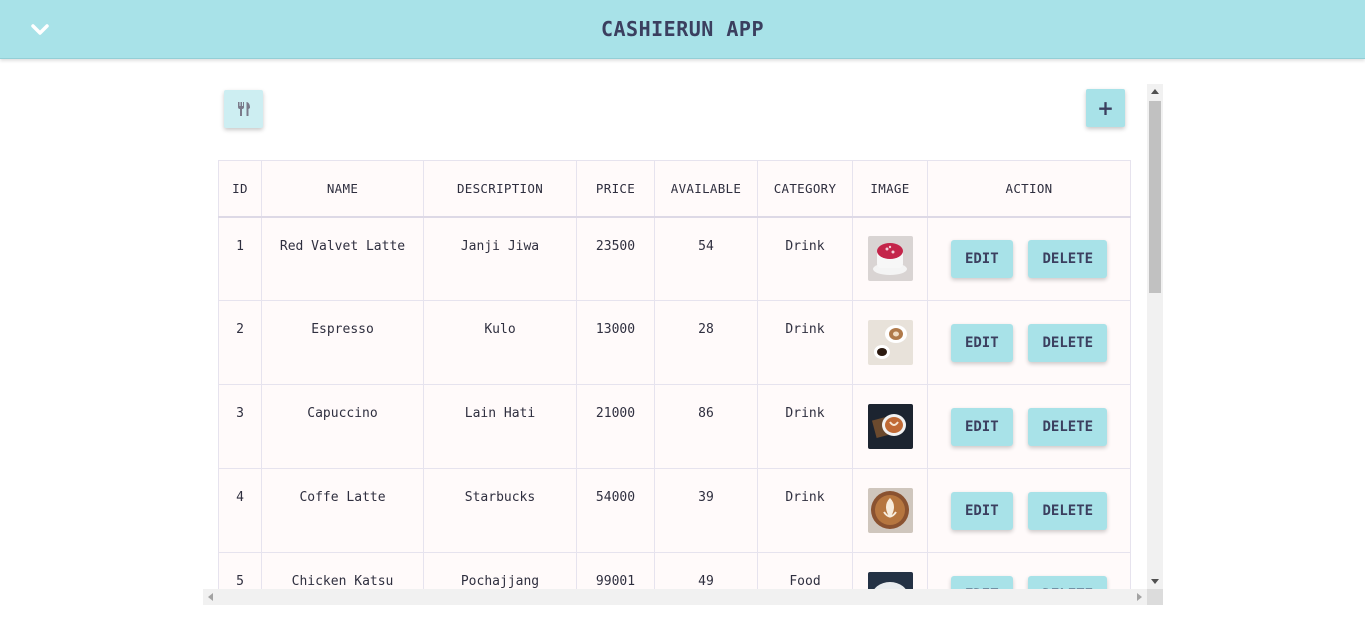  Describe the element at coordinates (342, 426) in the screenshot. I see `cell-name: Capuccino` at that location.